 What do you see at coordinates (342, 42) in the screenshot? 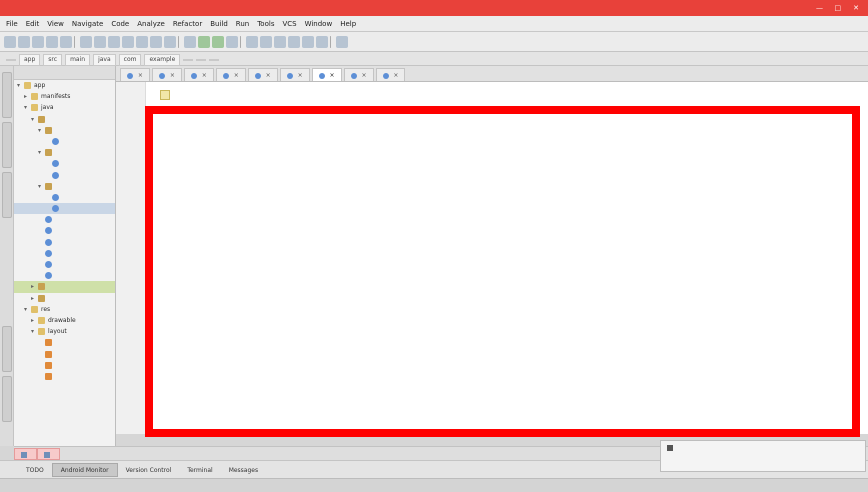
I see `help-icon` at bounding box center [342, 42].